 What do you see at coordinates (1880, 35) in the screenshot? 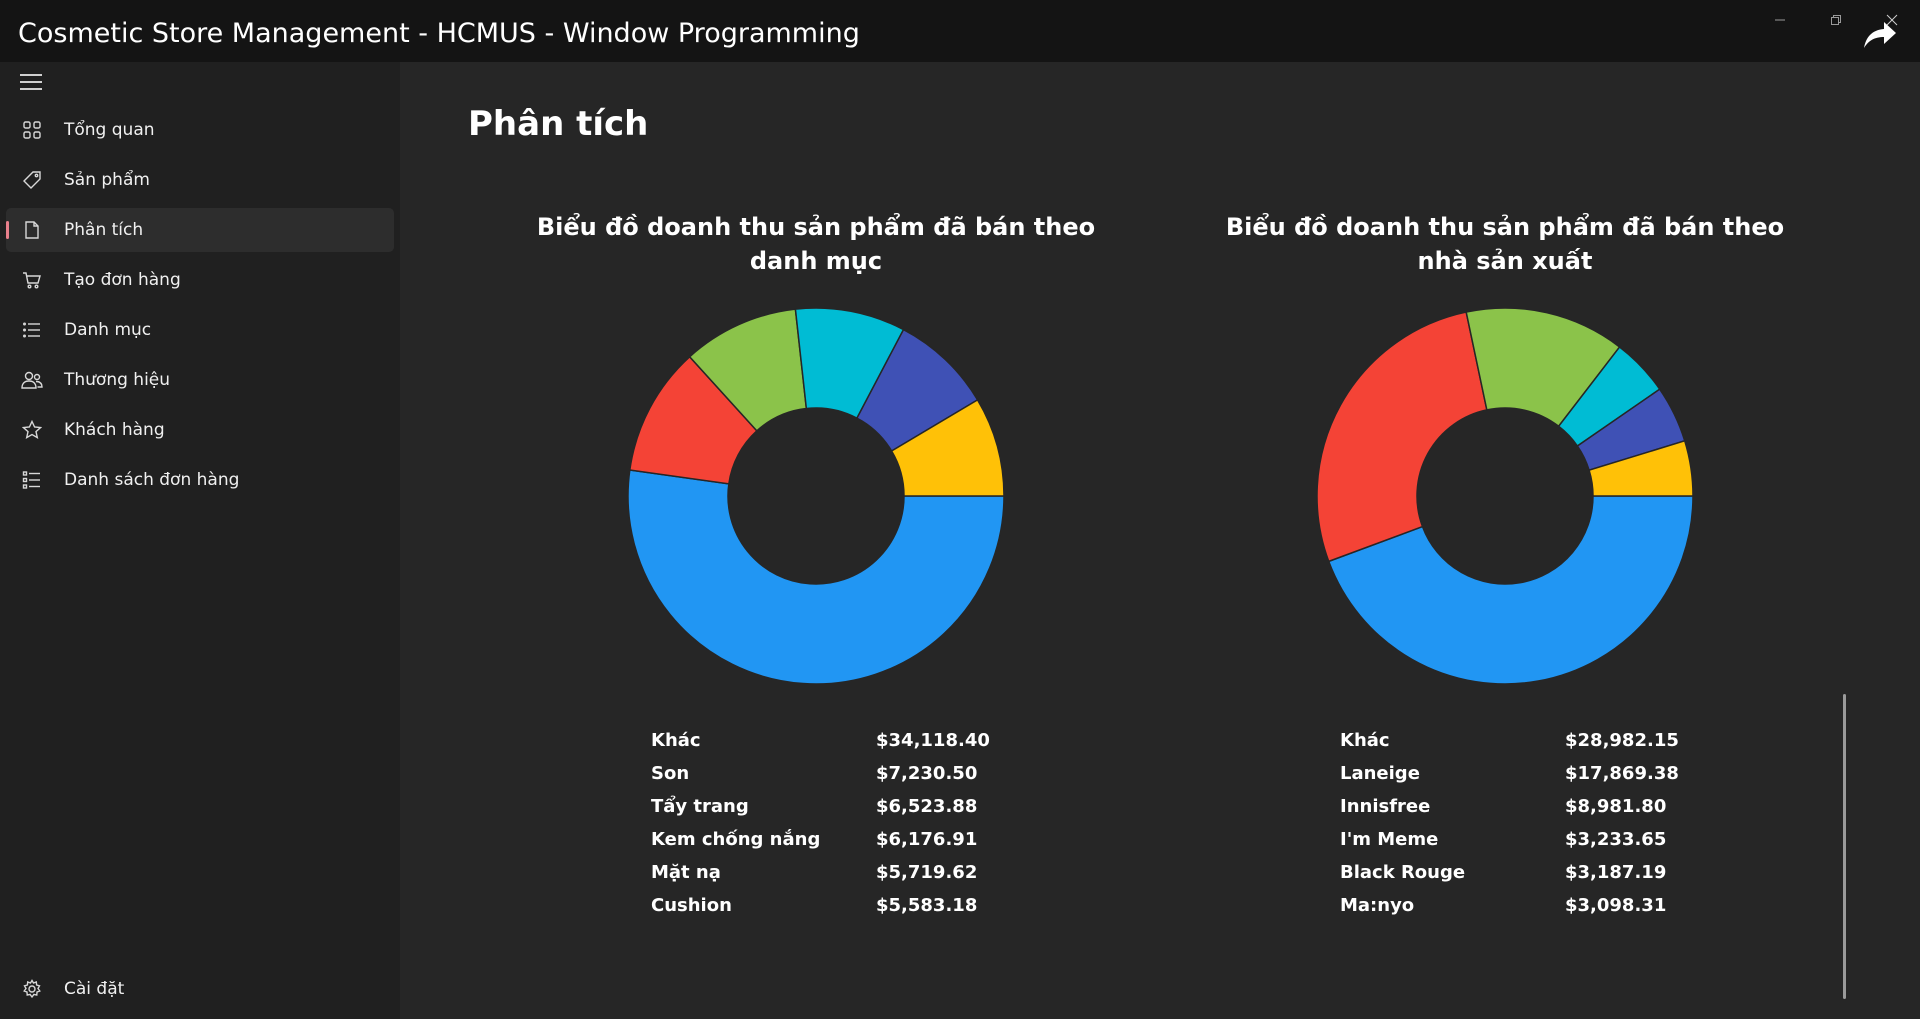
I see `share-icon` at bounding box center [1880, 35].